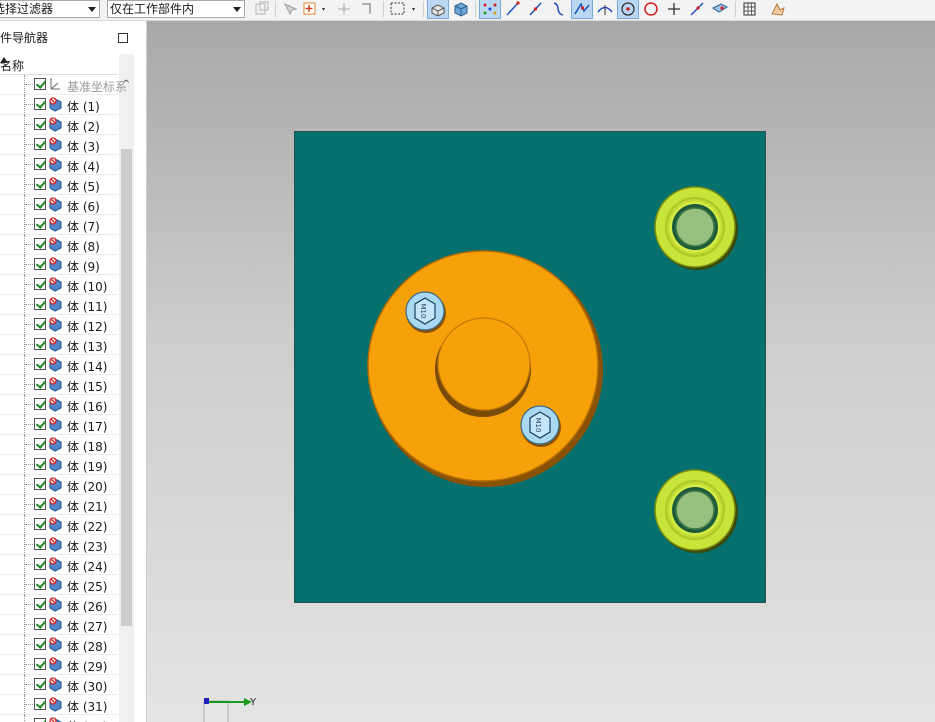 This screenshot has height=722, width=935. What do you see at coordinates (582, 9) in the screenshot?
I see `snap-intersection-icon` at bounding box center [582, 9].